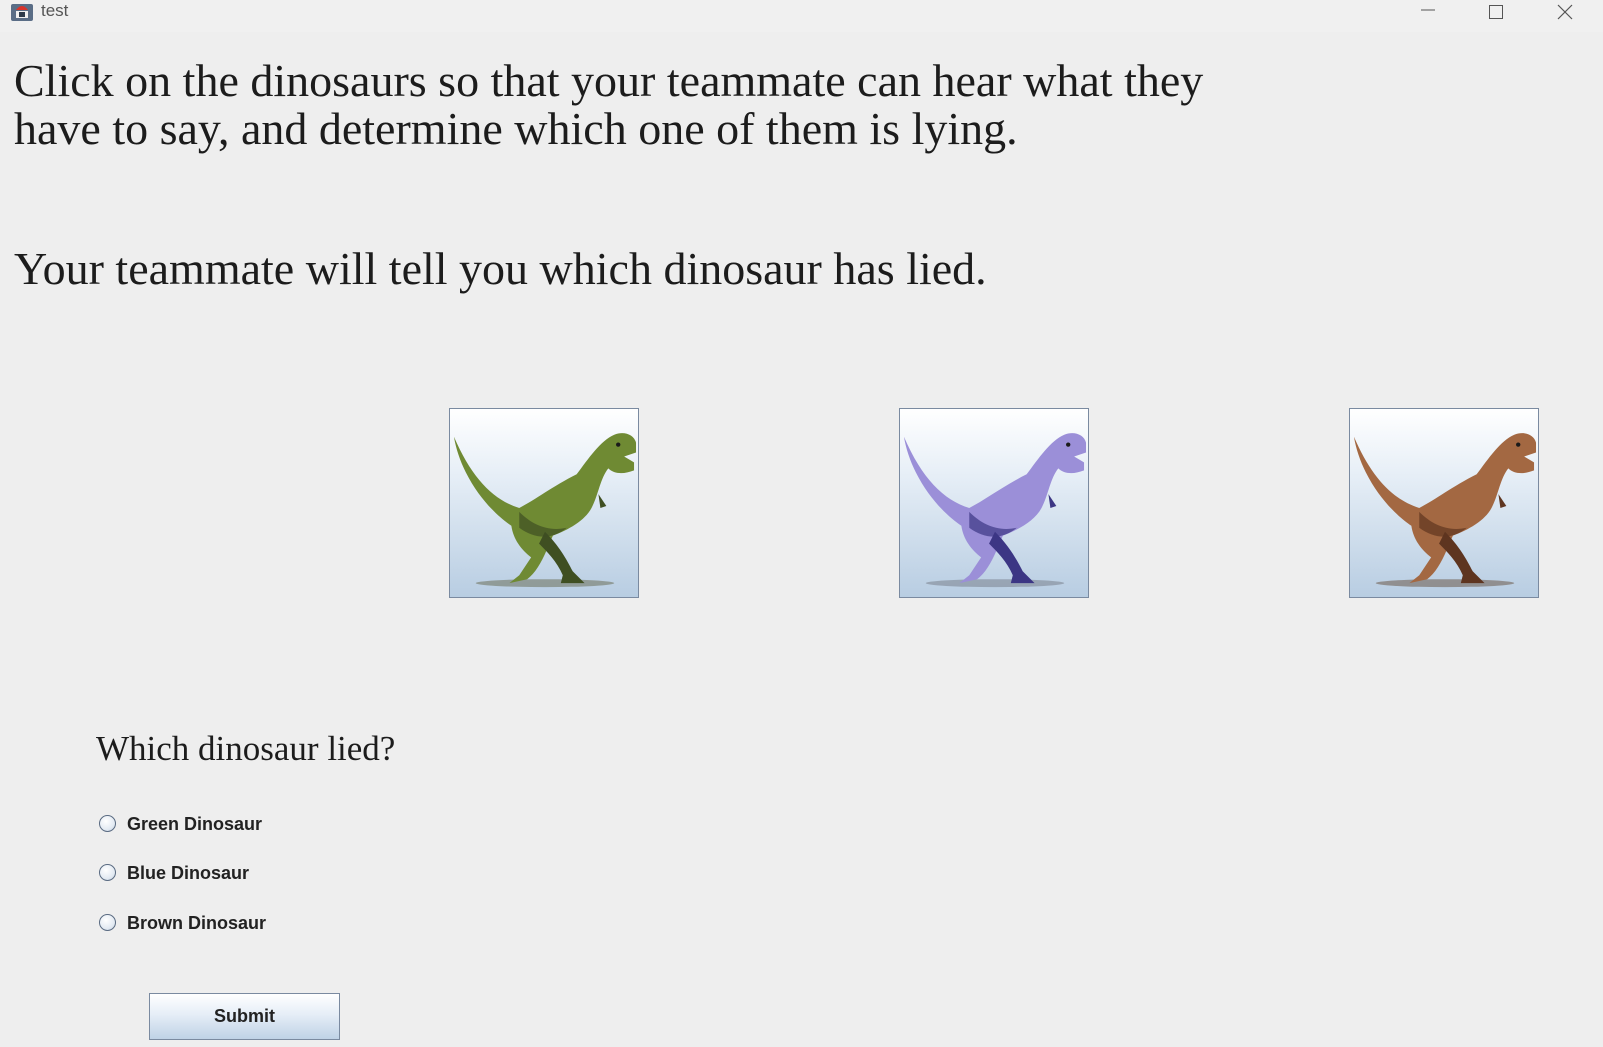 Image resolution: width=1603 pixels, height=1047 pixels. Describe the element at coordinates (1565, 12) in the screenshot. I see `close-icon` at that location.